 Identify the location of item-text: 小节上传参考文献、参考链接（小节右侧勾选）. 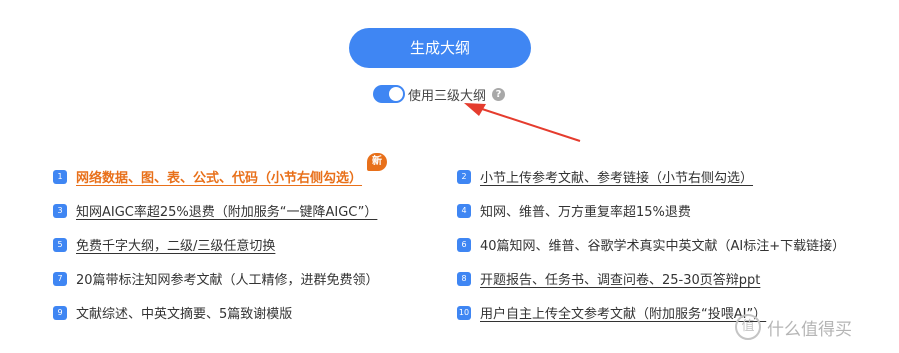
(617, 178).